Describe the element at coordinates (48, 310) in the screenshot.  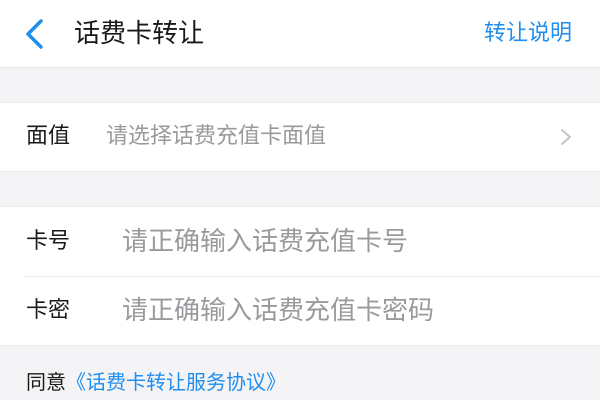
I see `card-password-label: 卡密` at that location.